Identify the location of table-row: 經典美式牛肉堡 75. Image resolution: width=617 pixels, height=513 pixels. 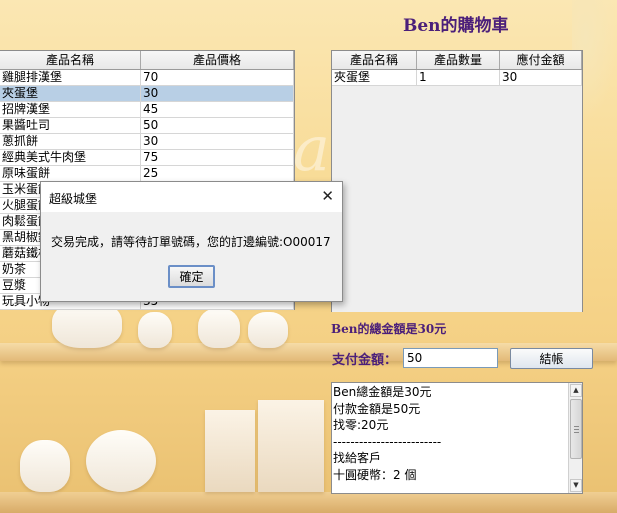
(147, 158).